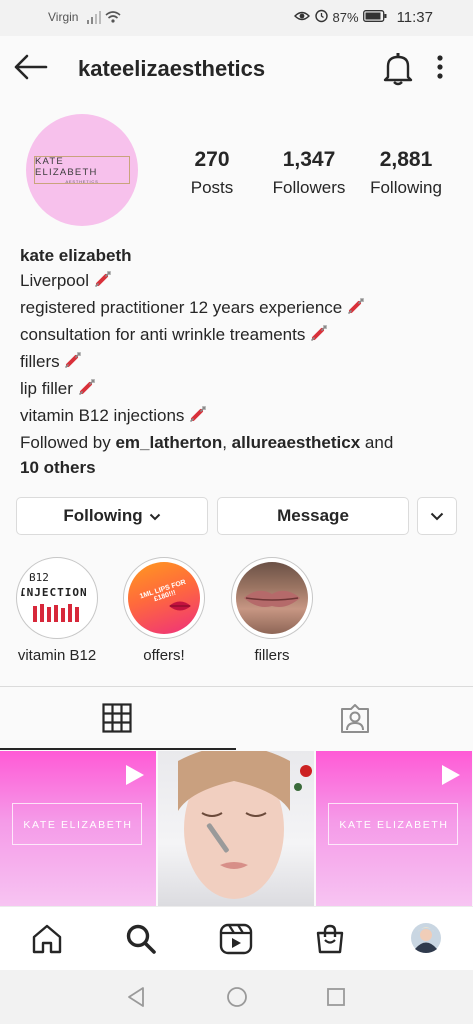  What do you see at coordinates (54, 592) in the screenshot?
I see `highlight-cover-text: INJECTION` at bounding box center [54, 592].